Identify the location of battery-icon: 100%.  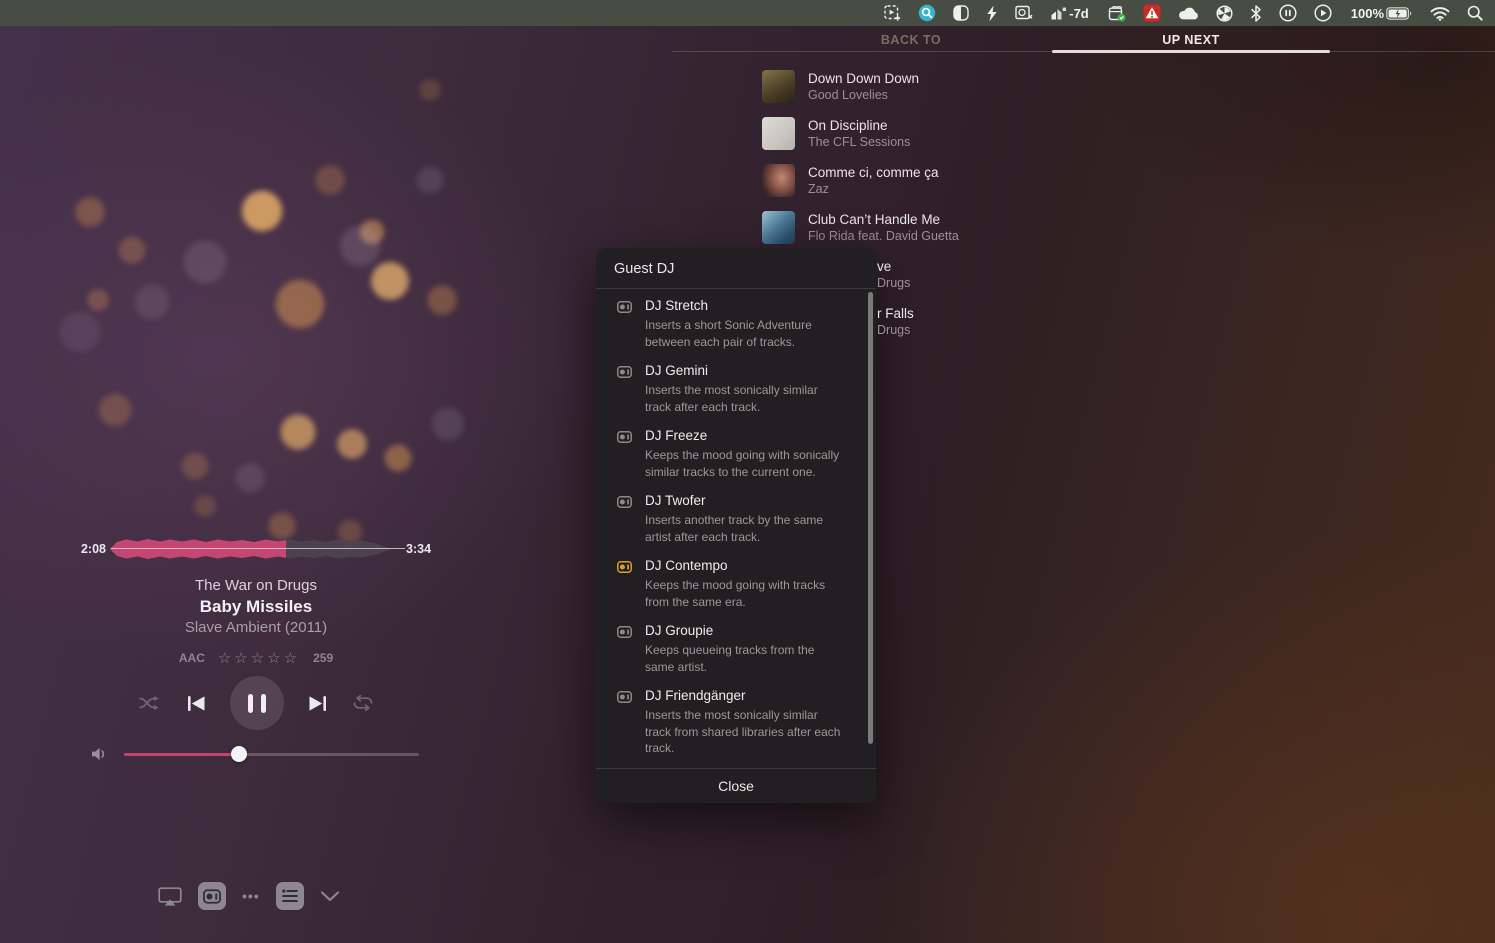
(1381, 13).